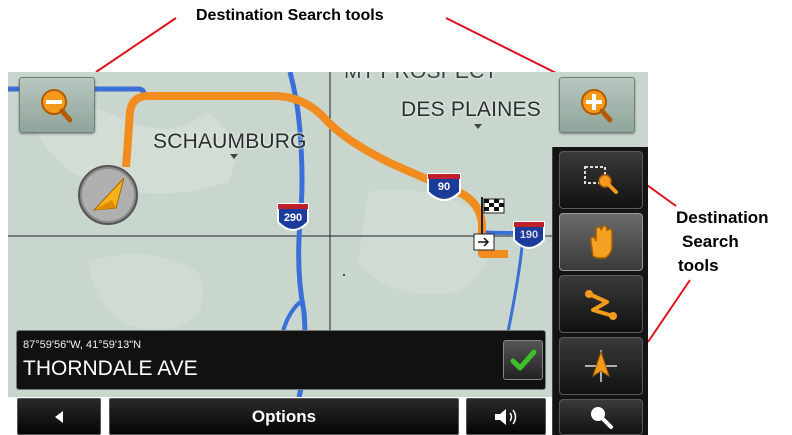  What do you see at coordinates (421, 78) in the screenshot?
I see `city-label: MT PROSPECT` at bounding box center [421, 78].